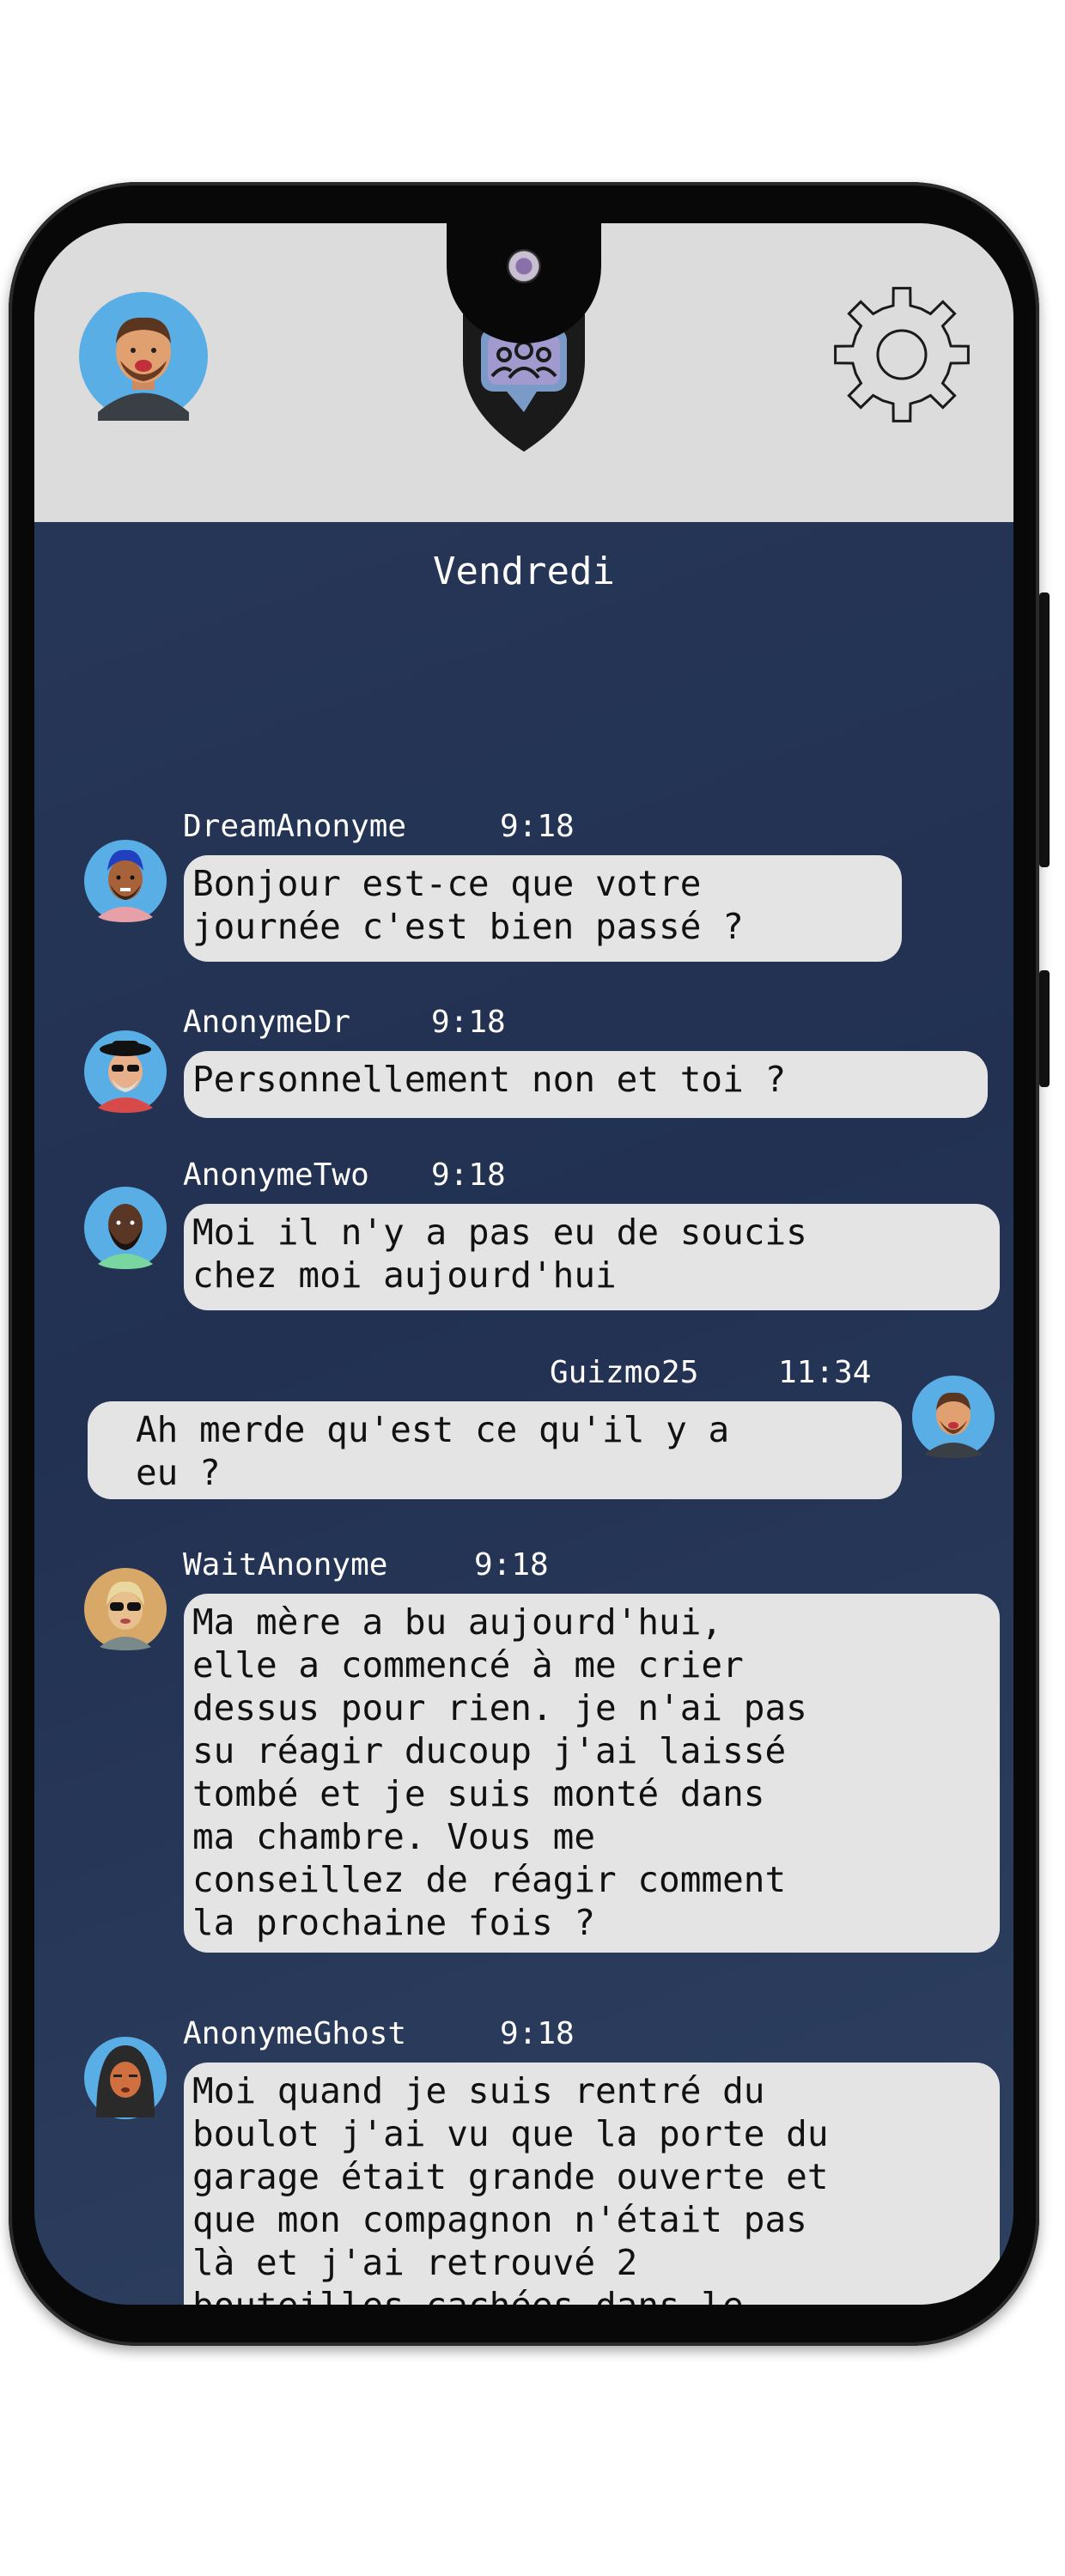 This screenshot has width=1065, height=2576. I want to click on day-separator: Vendredi, so click(524, 572).